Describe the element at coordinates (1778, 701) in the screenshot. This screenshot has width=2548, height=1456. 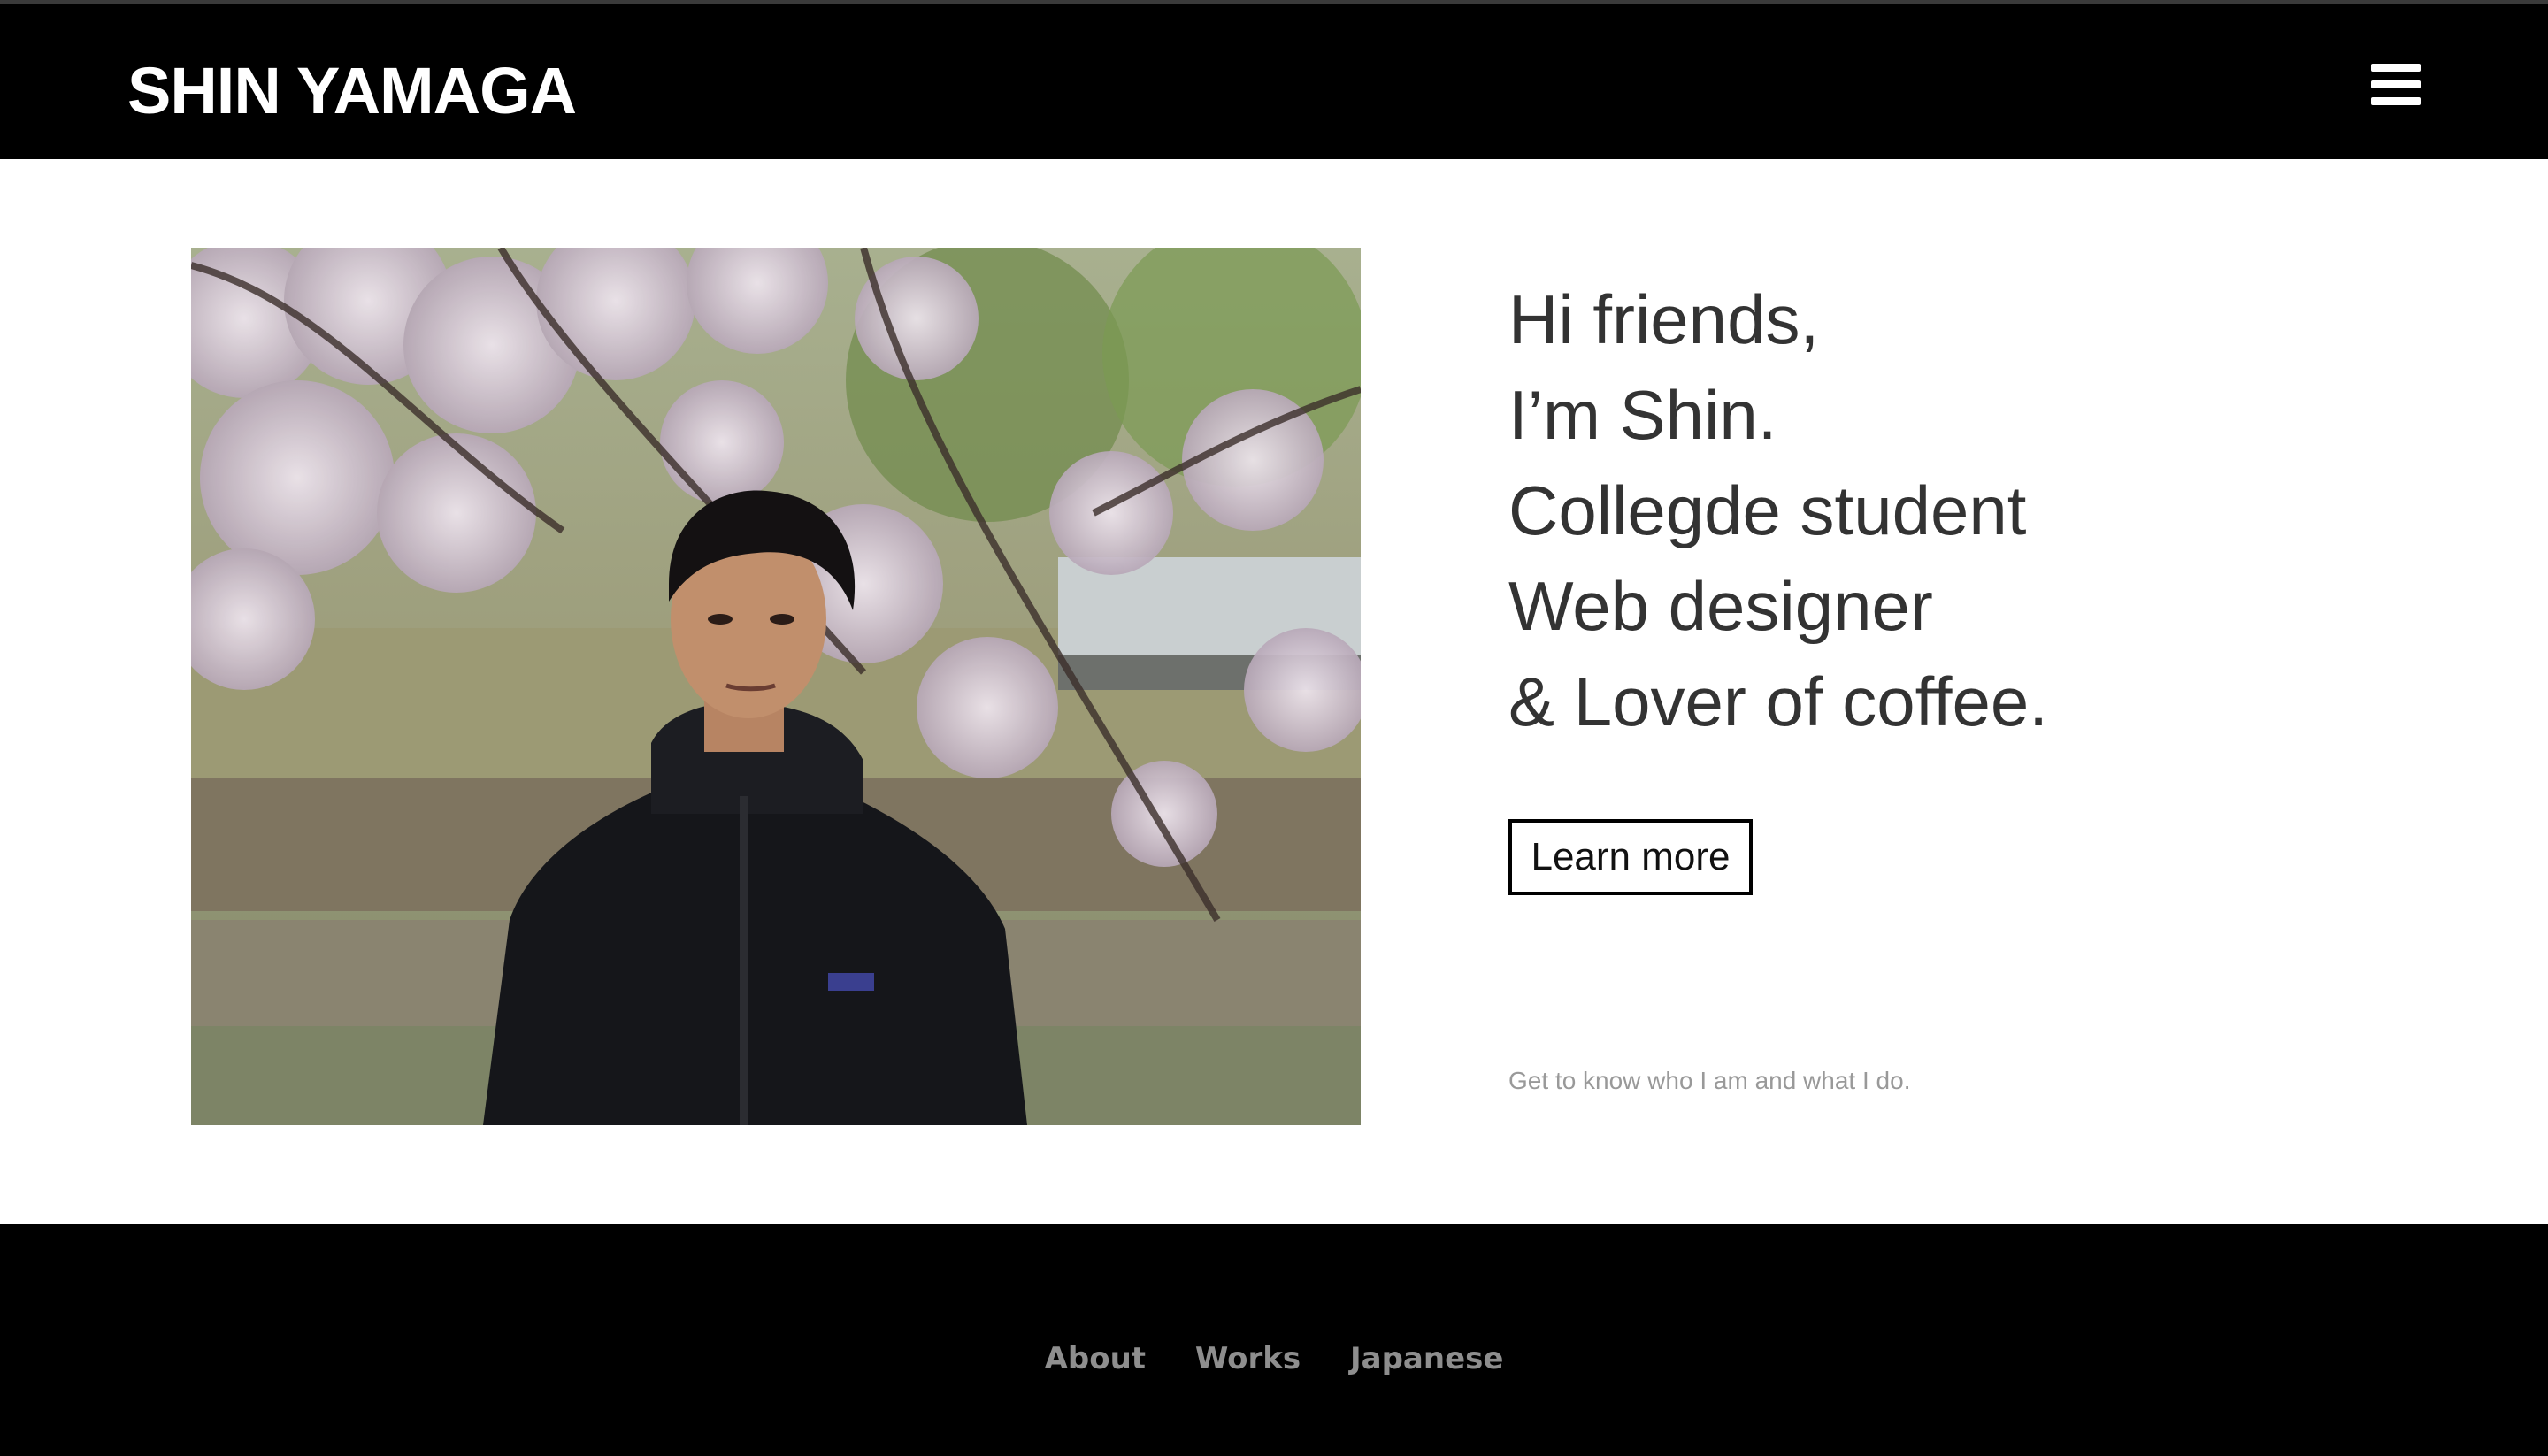
I see `intro-line: & Lover of coffee.` at that location.